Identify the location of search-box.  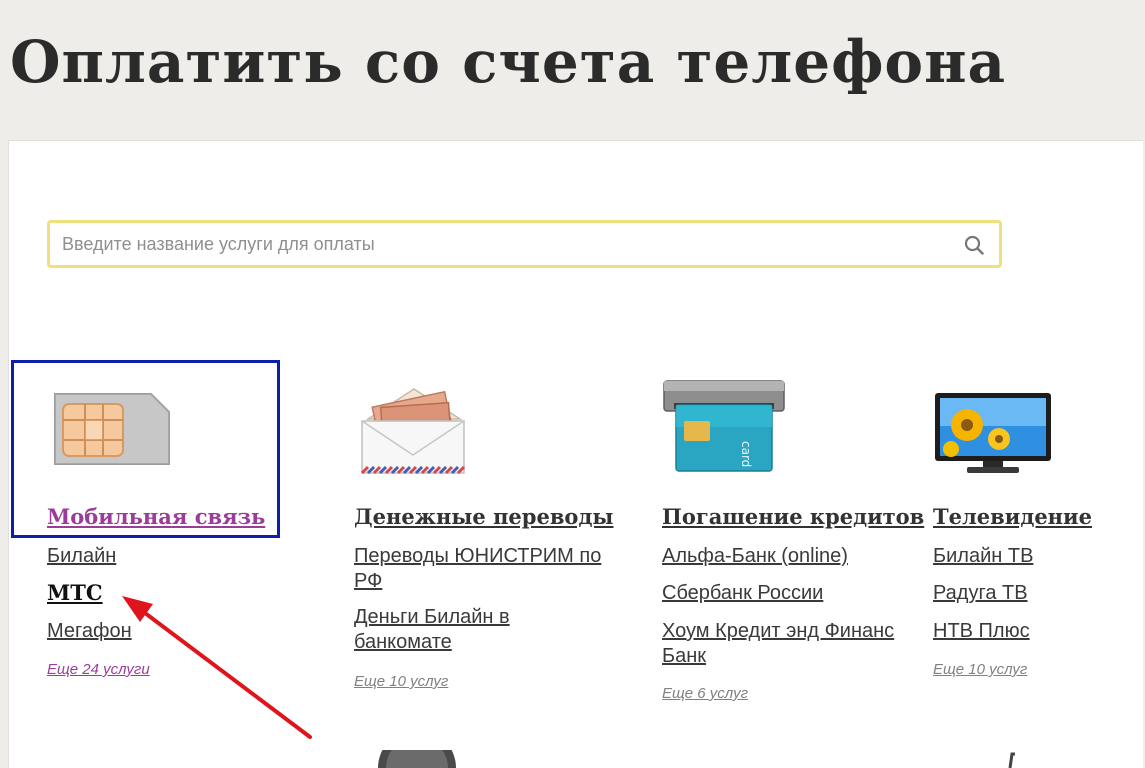
(524, 244).